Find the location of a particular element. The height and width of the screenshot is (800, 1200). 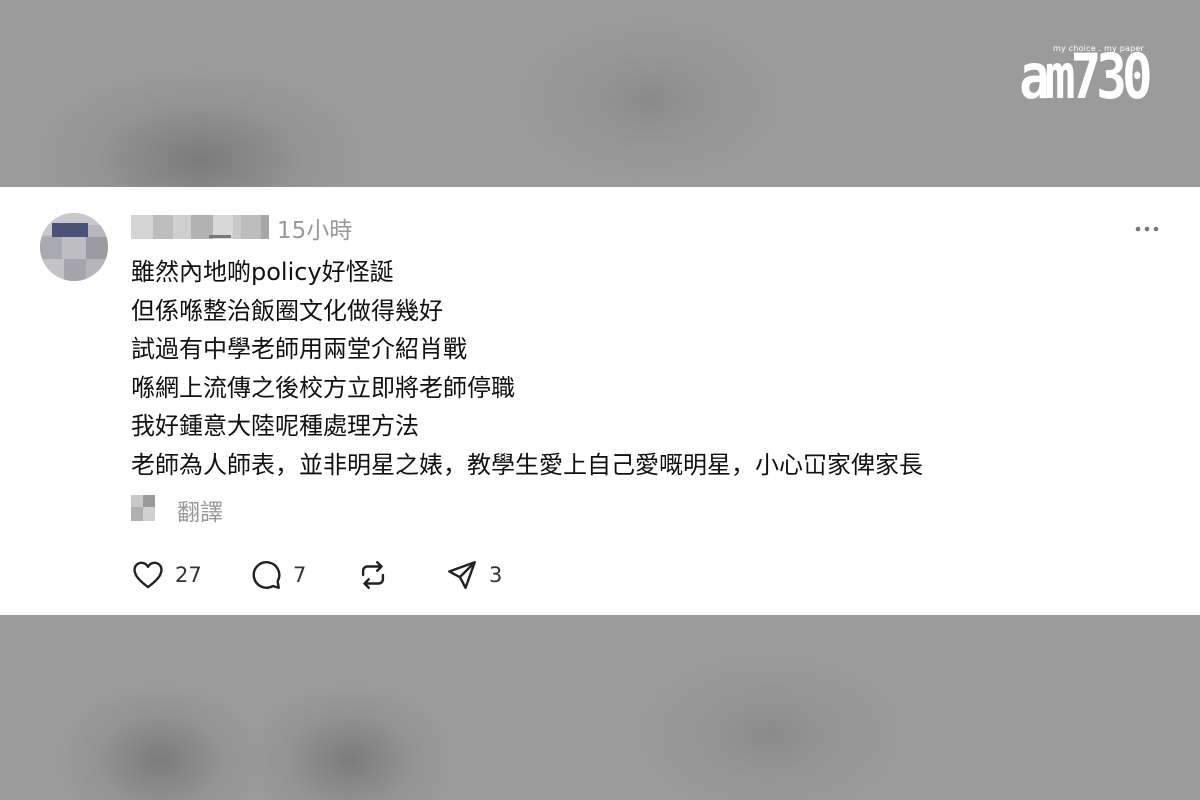

post-line: 但係喺整治飯圈文化做得幾好 is located at coordinates (287, 310).